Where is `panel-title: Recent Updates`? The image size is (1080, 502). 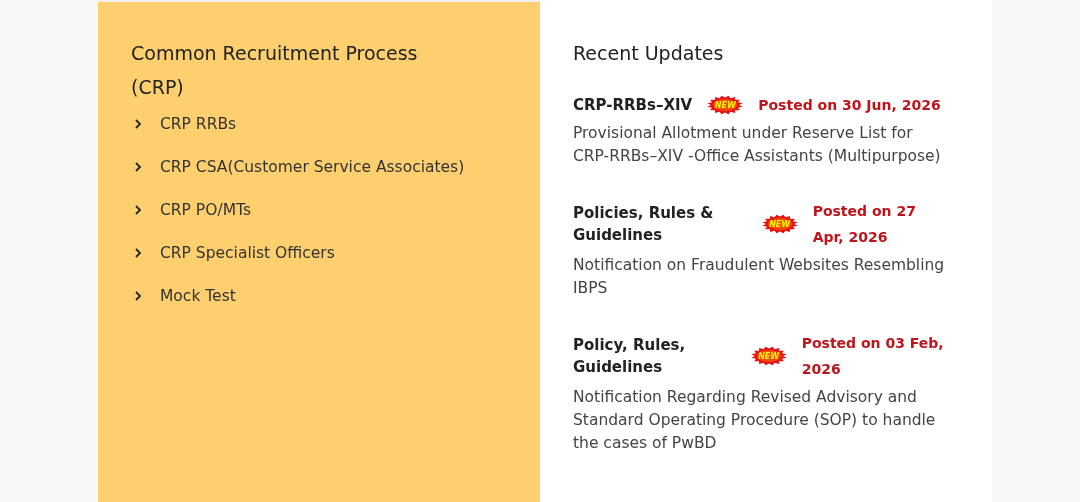
panel-title: Recent Updates is located at coordinates (649, 53).